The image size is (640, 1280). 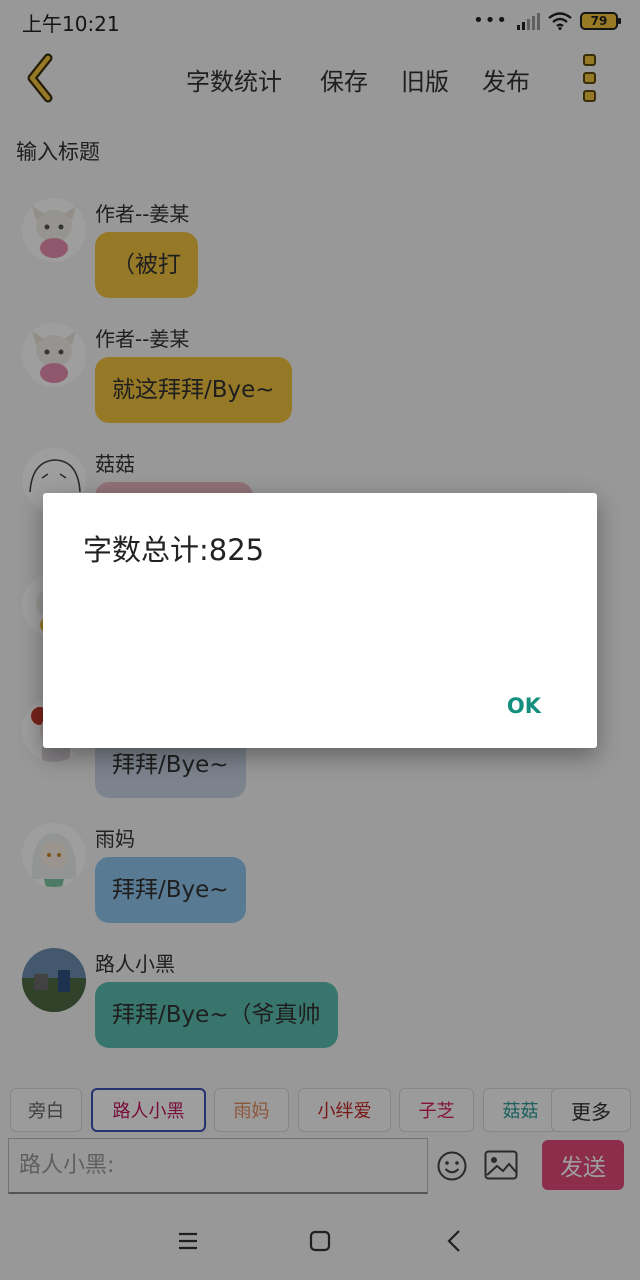 I want to click on dialog-message: 字数总计:825, so click(x=174, y=550).